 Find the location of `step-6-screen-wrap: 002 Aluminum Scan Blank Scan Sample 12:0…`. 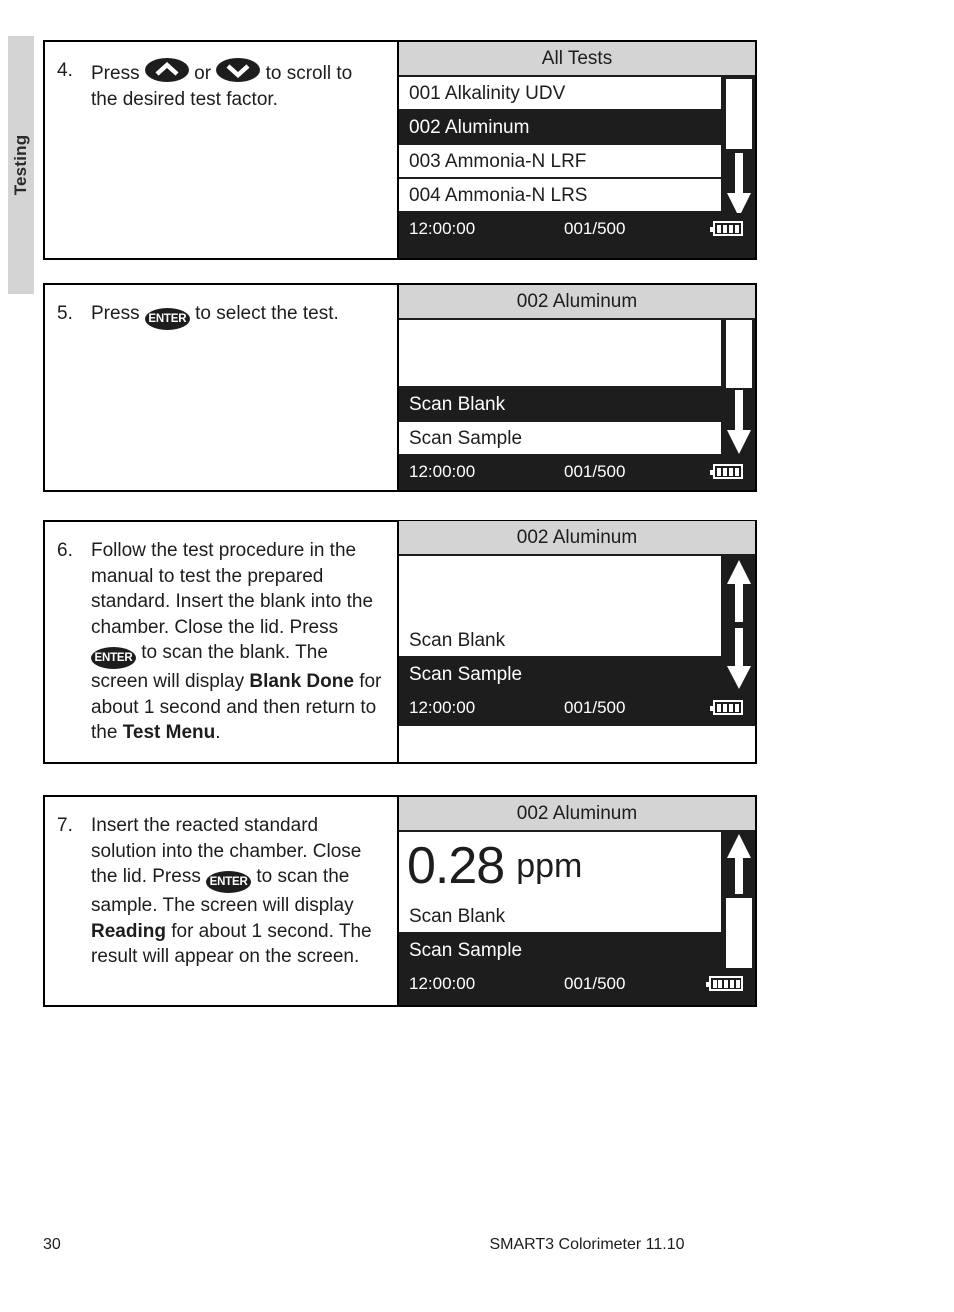

step-6-screen-wrap: 002 Aluminum Scan Blank Scan Sample 12:0… is located at coordinates (577, 641).